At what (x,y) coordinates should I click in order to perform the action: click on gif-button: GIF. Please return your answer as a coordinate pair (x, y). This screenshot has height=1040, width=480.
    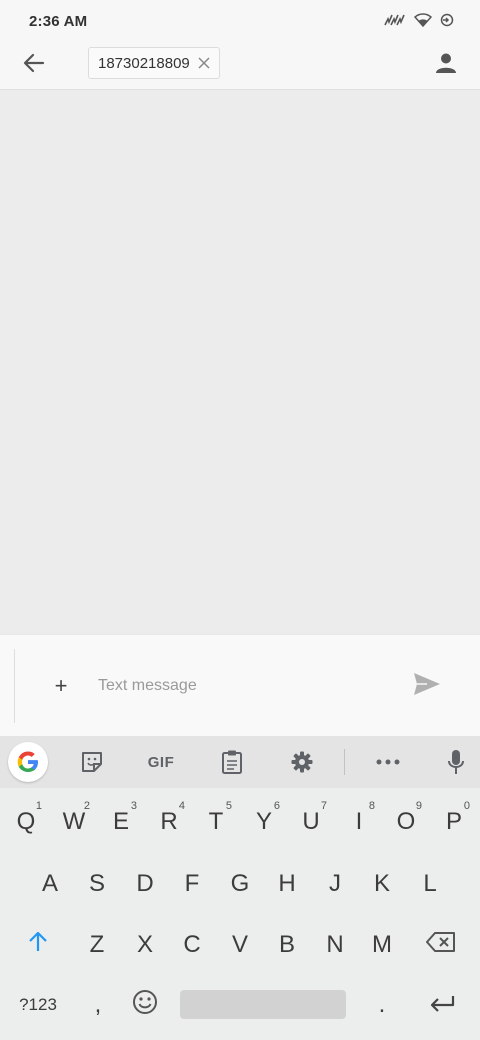
    Looking at the image, I should click on (161, 762).